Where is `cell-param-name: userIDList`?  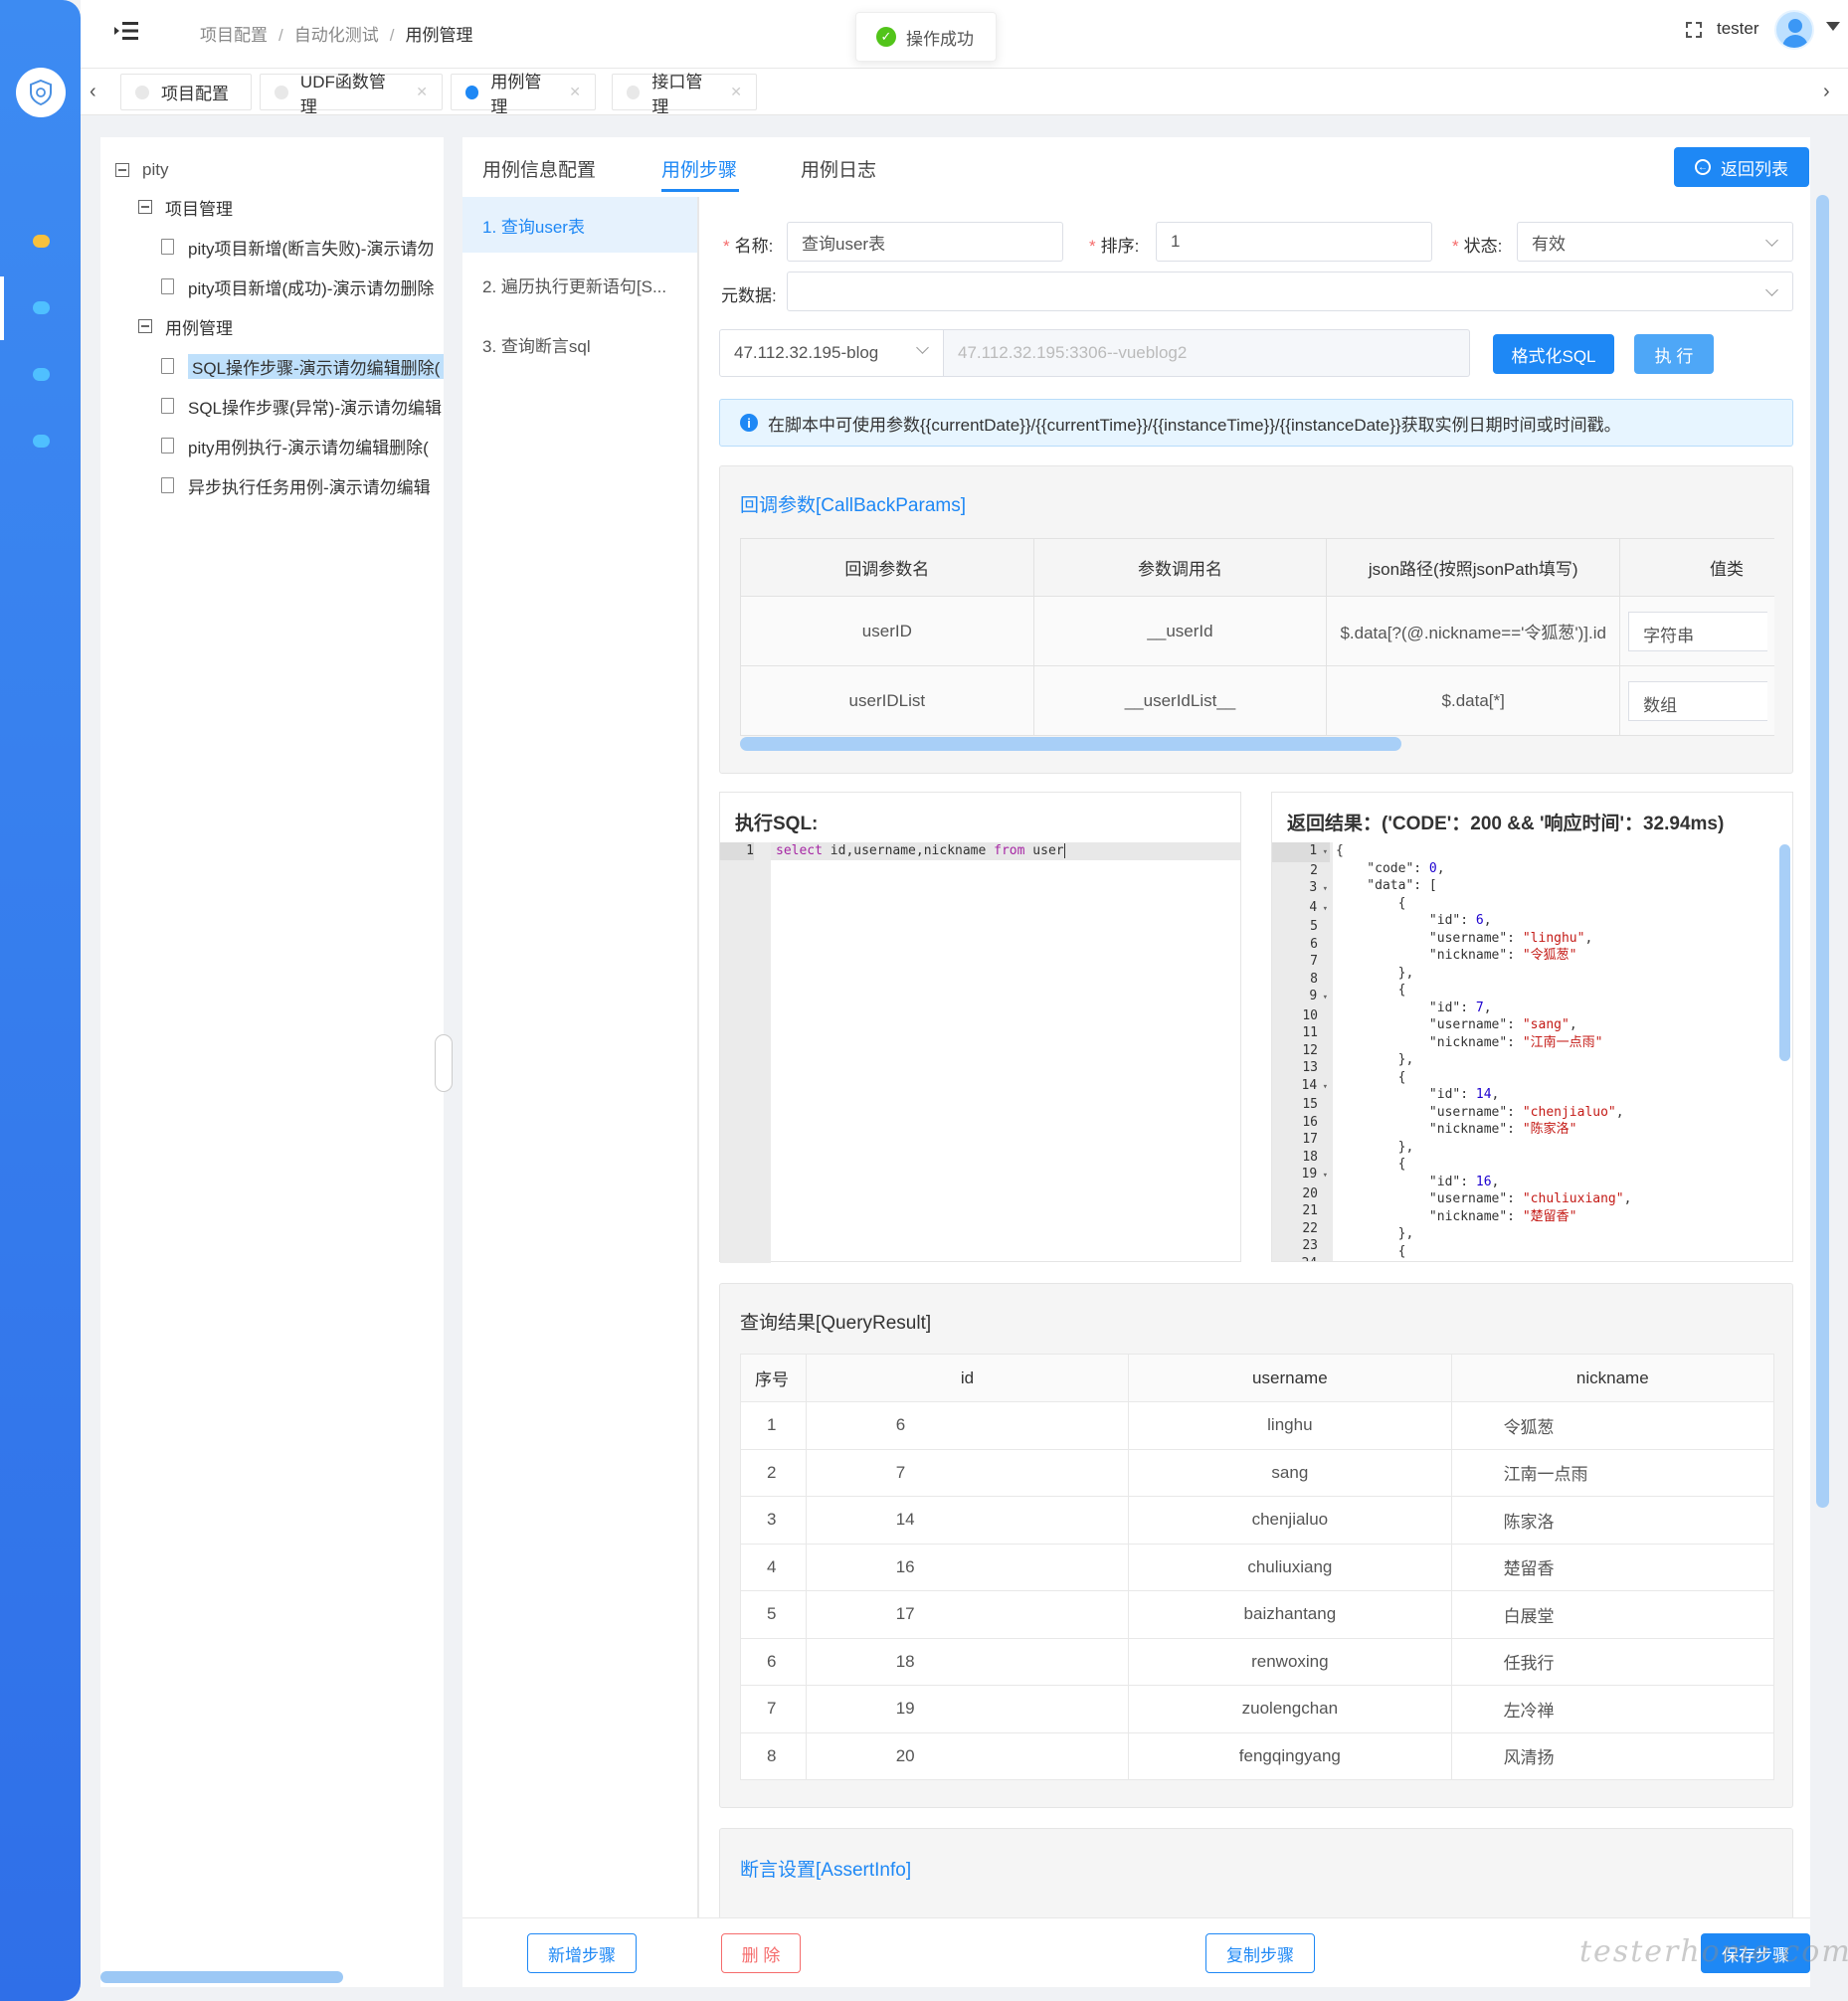 cell-param-name: userIDList is located at coordinates (887, 700).